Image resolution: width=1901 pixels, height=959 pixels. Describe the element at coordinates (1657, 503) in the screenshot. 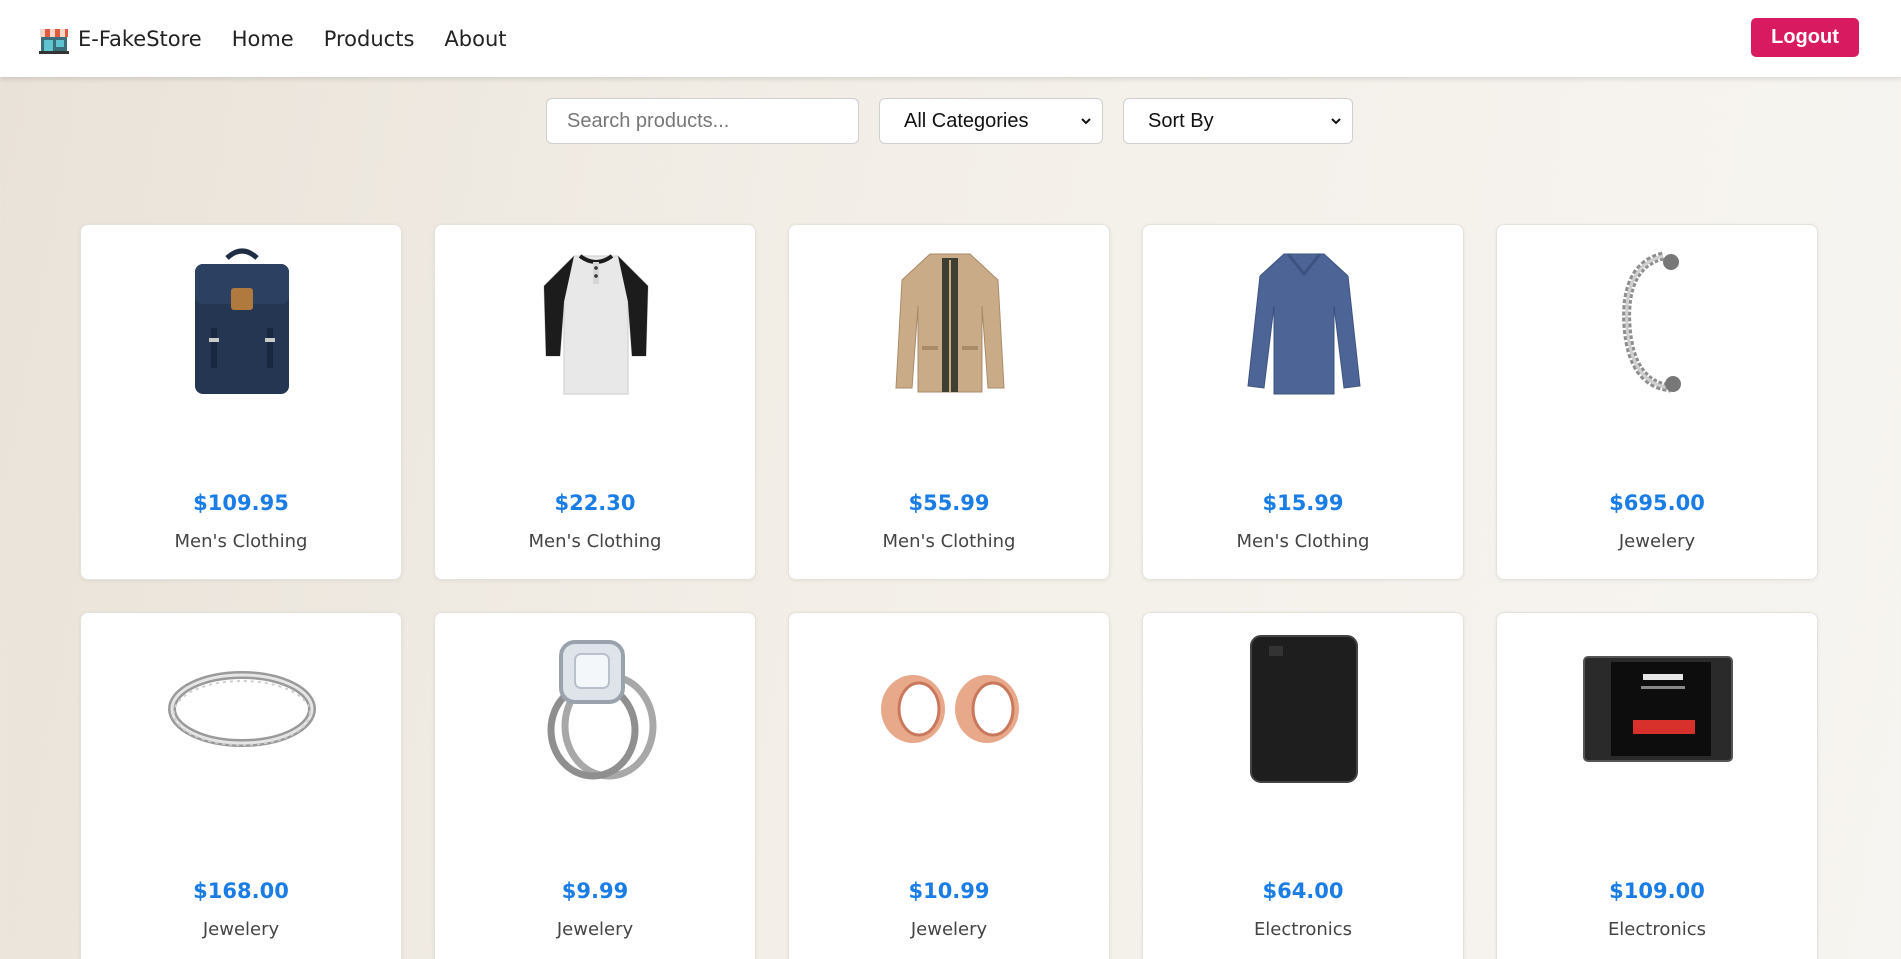

I see `product-price: $695.00` at that location.